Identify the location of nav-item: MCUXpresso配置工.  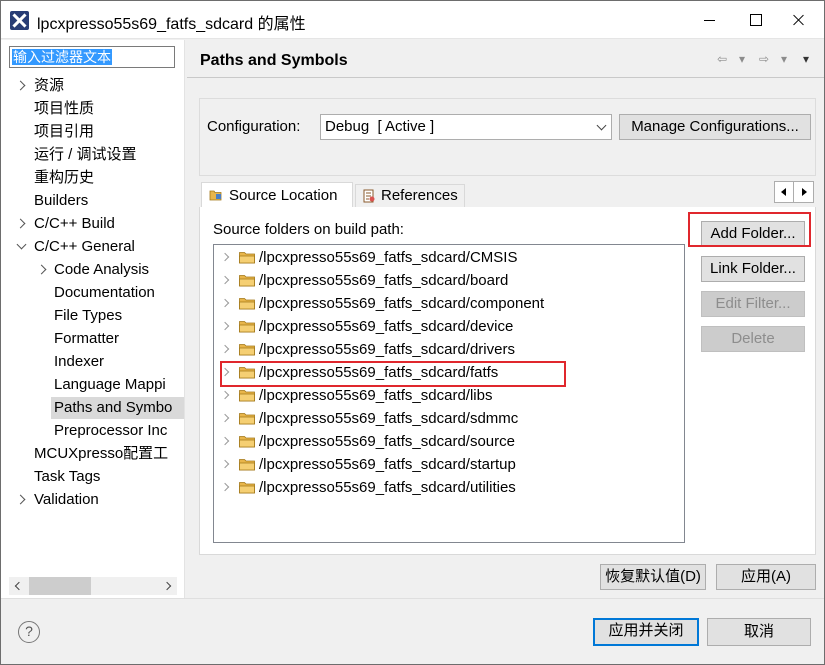
(109, 454).